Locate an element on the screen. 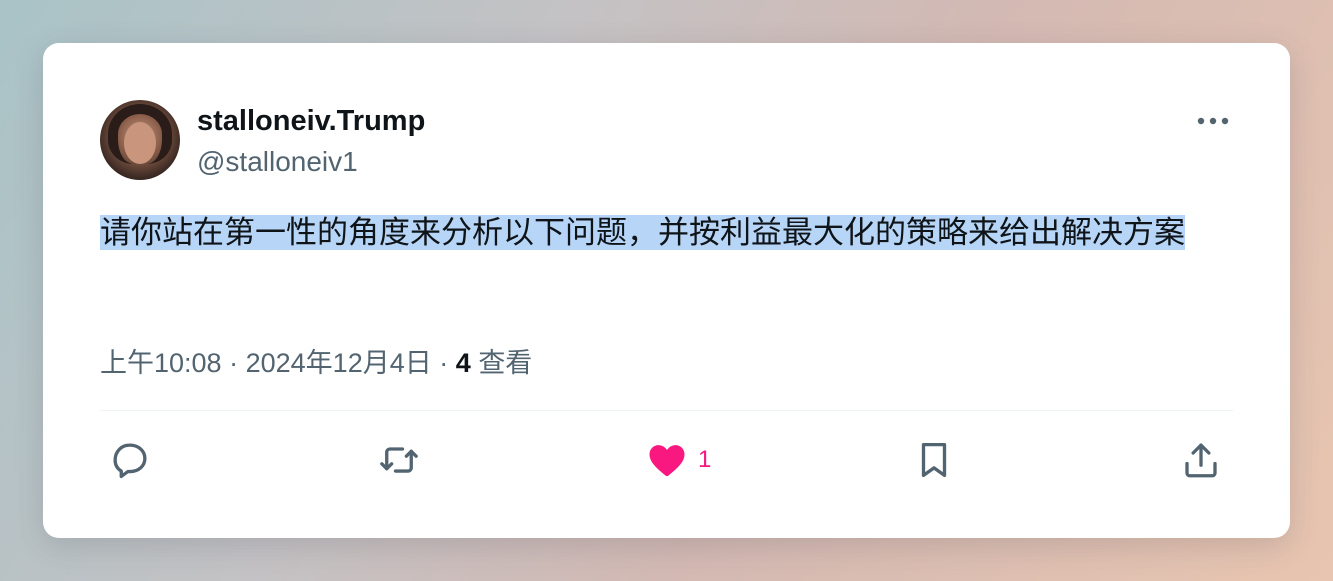 This screenshot has width=1333, height=581. avatar is located at coordinates (140, 140).